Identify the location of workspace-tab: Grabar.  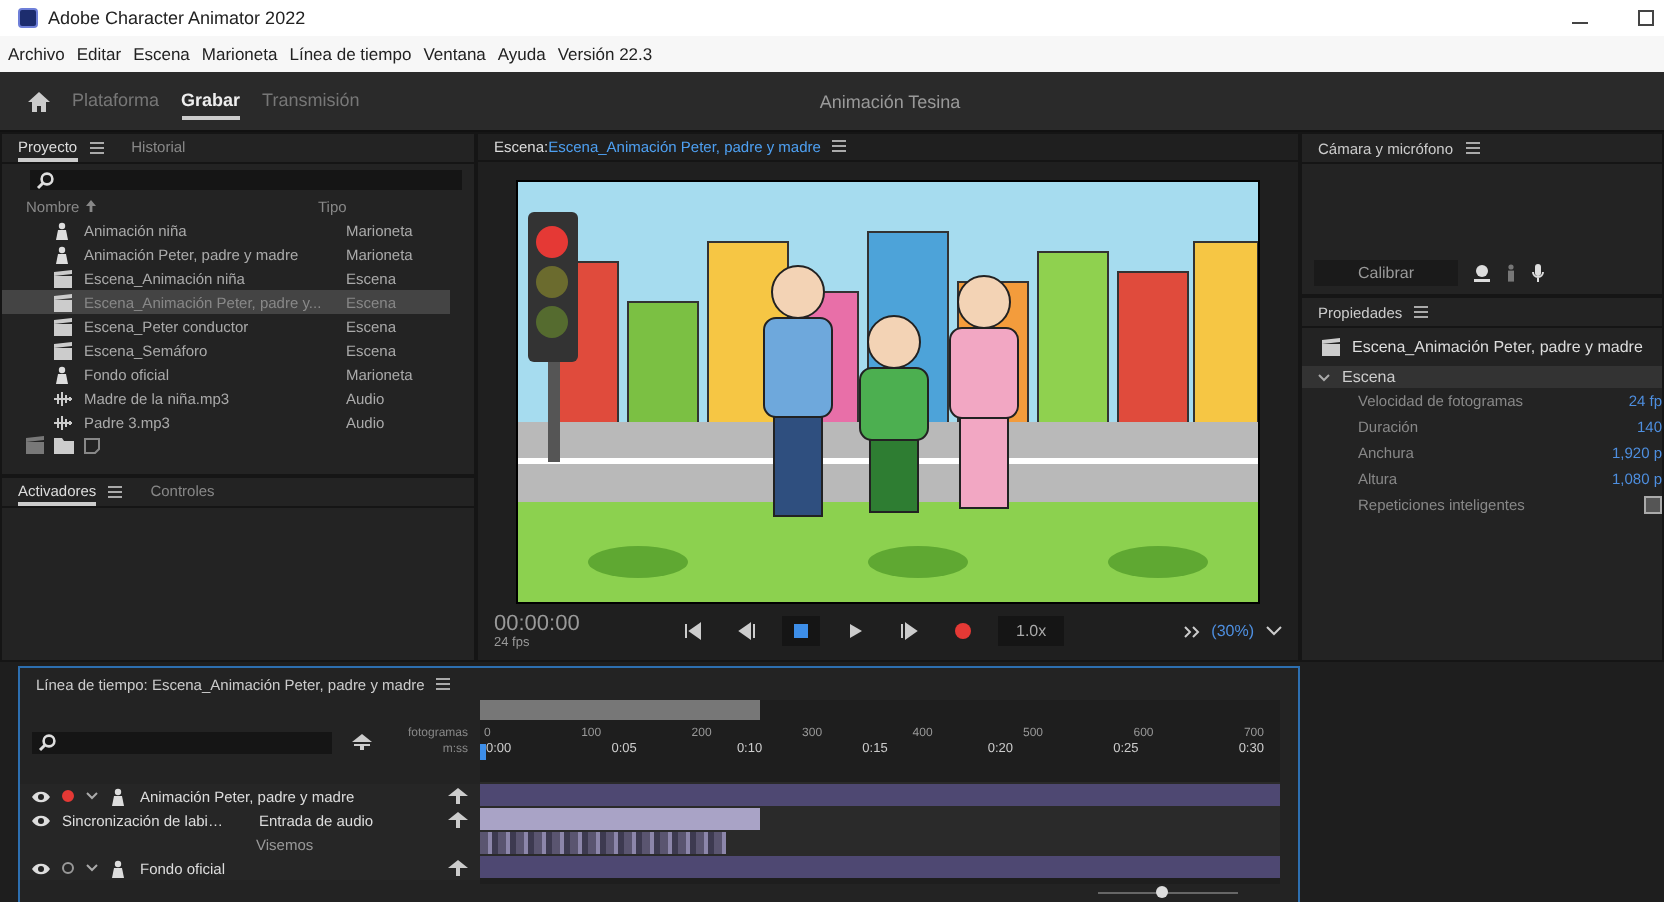
(211, 101).